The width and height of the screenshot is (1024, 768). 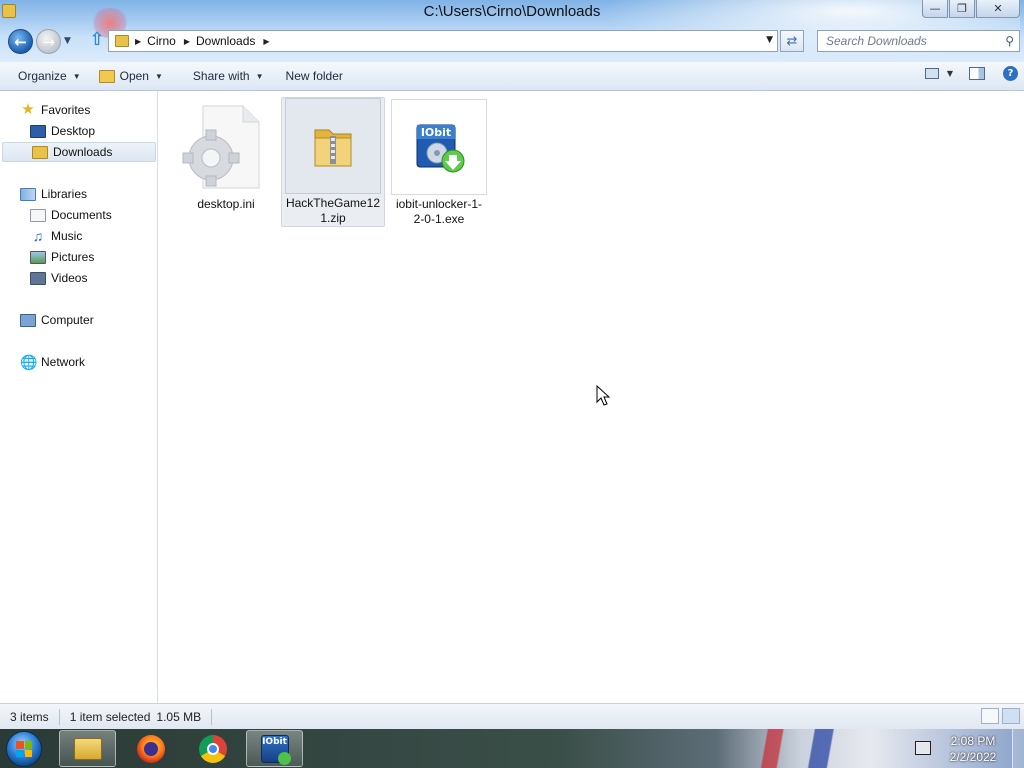 What do you see at coordinates (83, 152) in the screenshot?
I see `nav-downloads-label: Downloads` at bounding box center [83, 152].